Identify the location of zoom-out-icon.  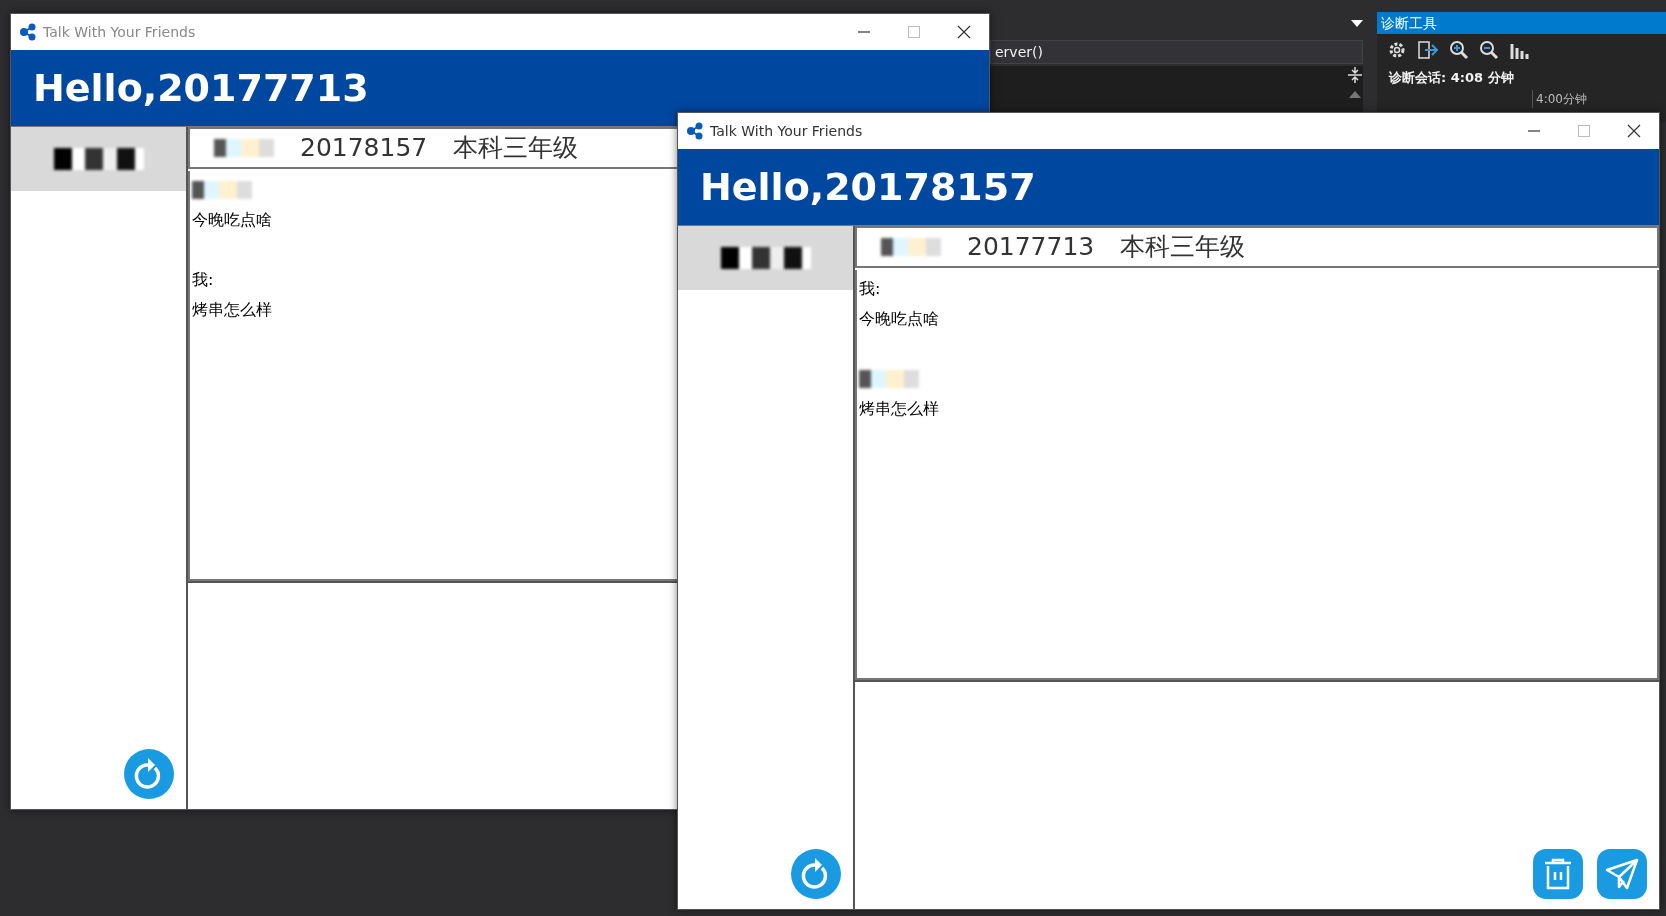
(1489, 50).